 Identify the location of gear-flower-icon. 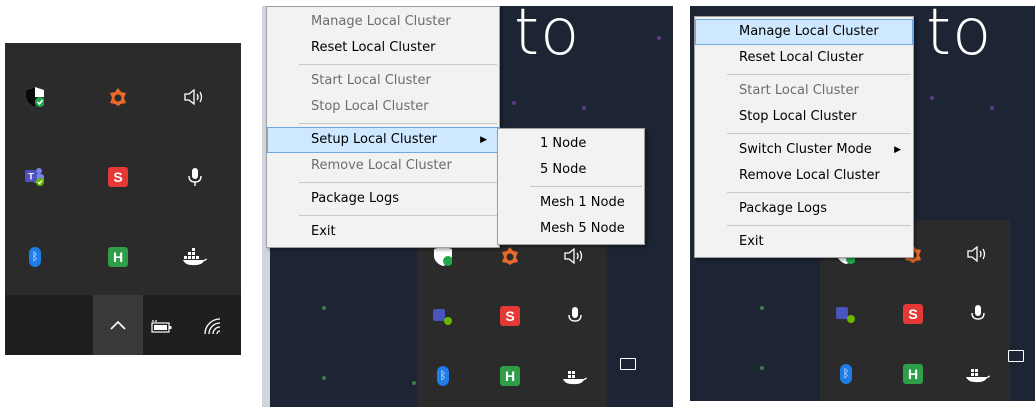
(118, 97).